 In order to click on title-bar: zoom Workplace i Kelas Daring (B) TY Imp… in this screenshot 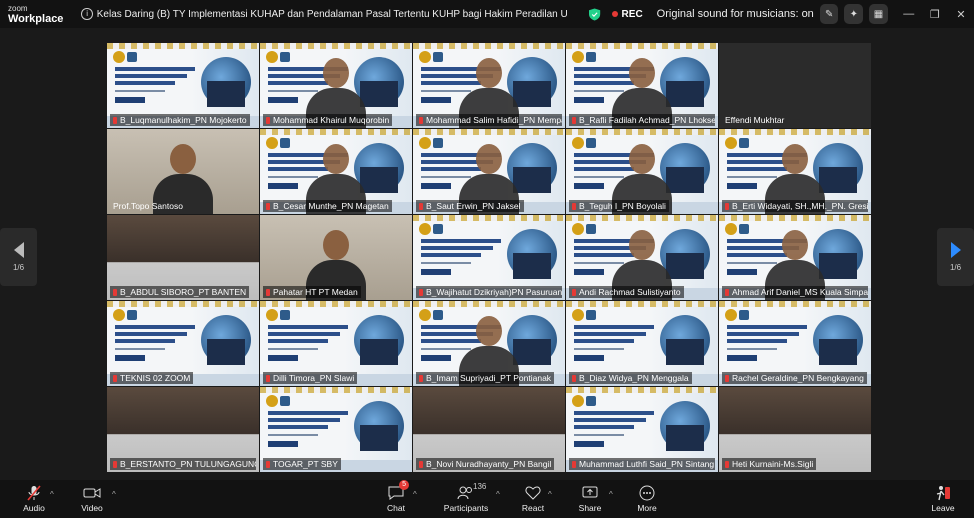, I will do `click(487, 14)`.